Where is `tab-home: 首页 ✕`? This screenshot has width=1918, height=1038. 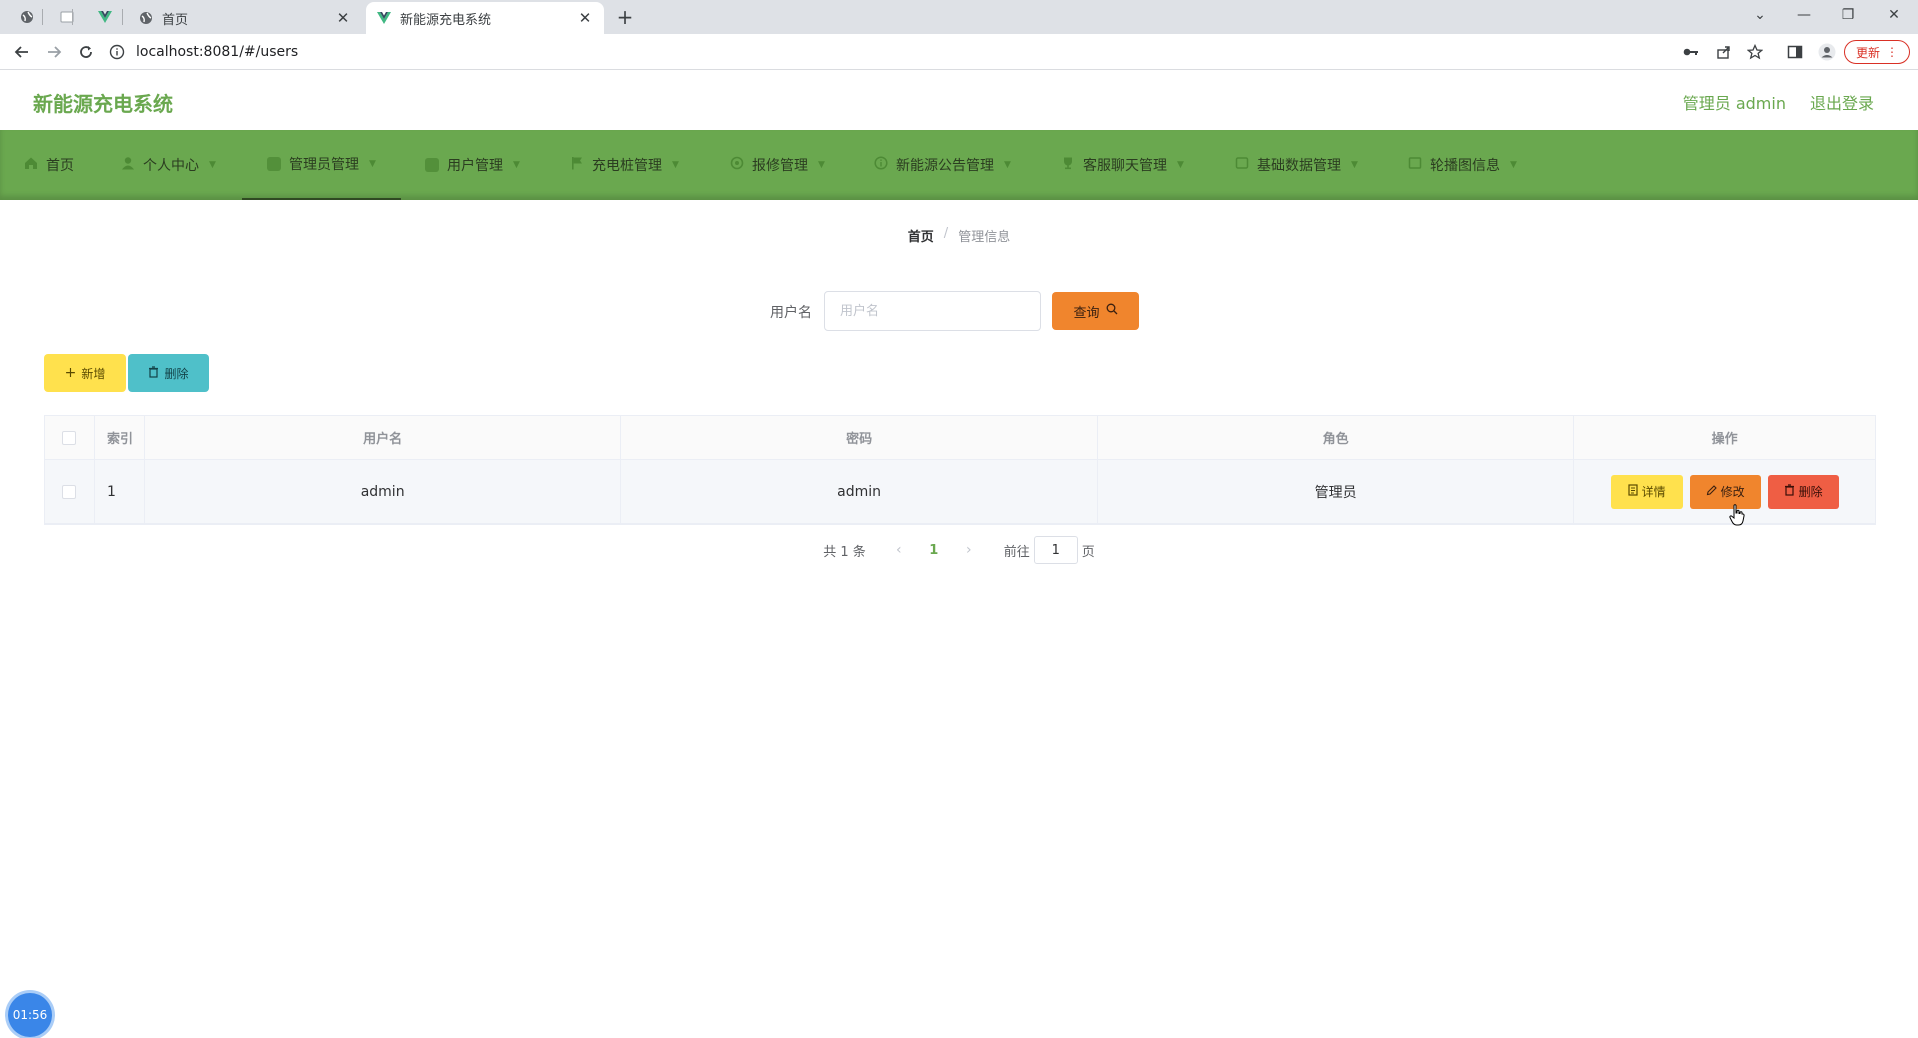
tab-home: 首页 ✕ is located at coordinates (245, 18).